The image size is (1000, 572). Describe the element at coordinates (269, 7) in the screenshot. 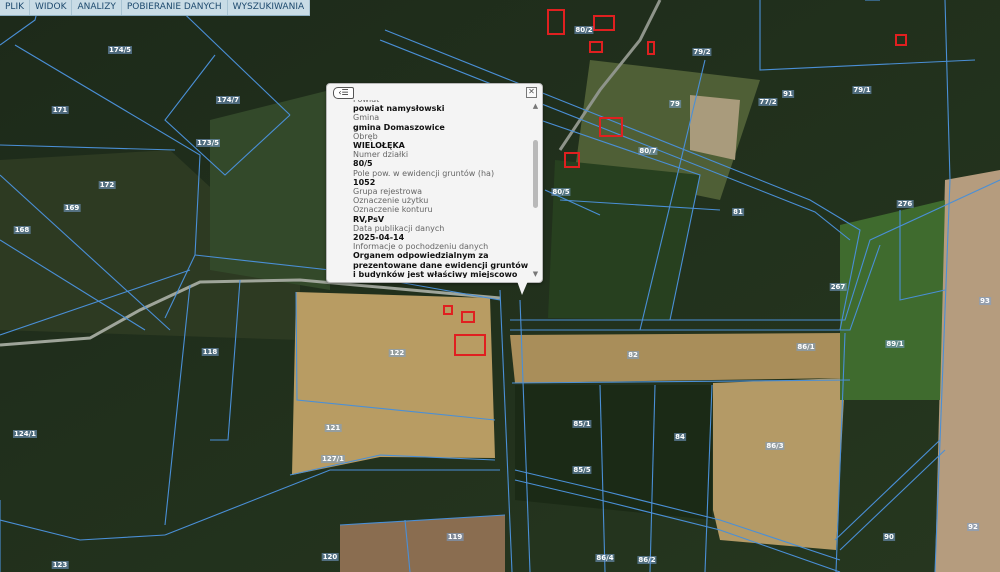

I see `menu-wyszukiwania: WYSZUKIWANIA` at that location.